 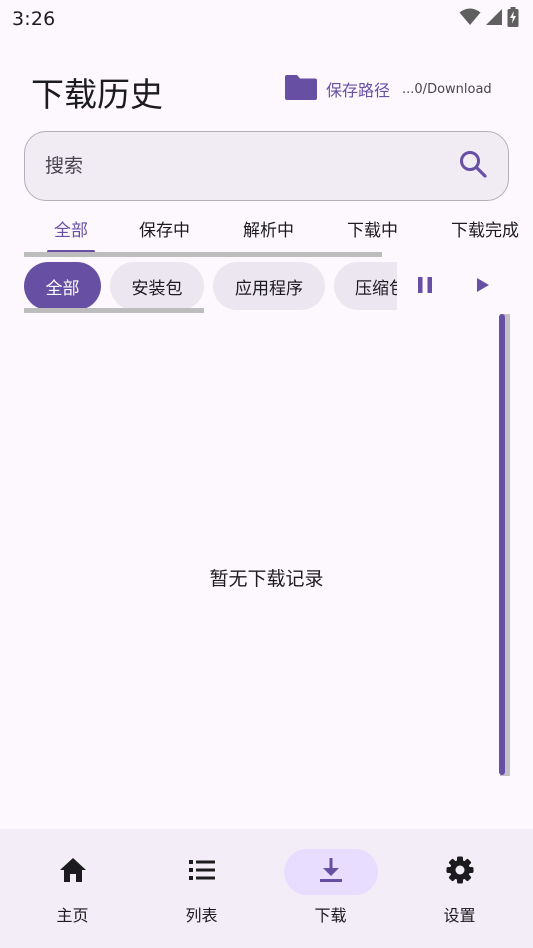 I want to click on tab-downloading: 下载中, so click(x=372, y=228).